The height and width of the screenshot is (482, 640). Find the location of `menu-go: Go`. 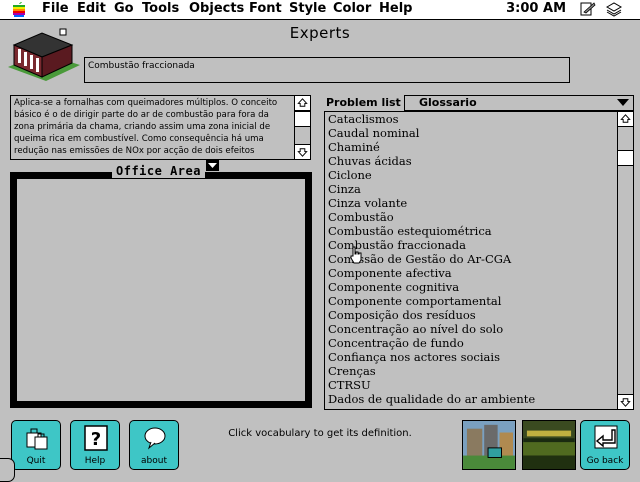

menu-go: Go is located at coordinates (124, 8).